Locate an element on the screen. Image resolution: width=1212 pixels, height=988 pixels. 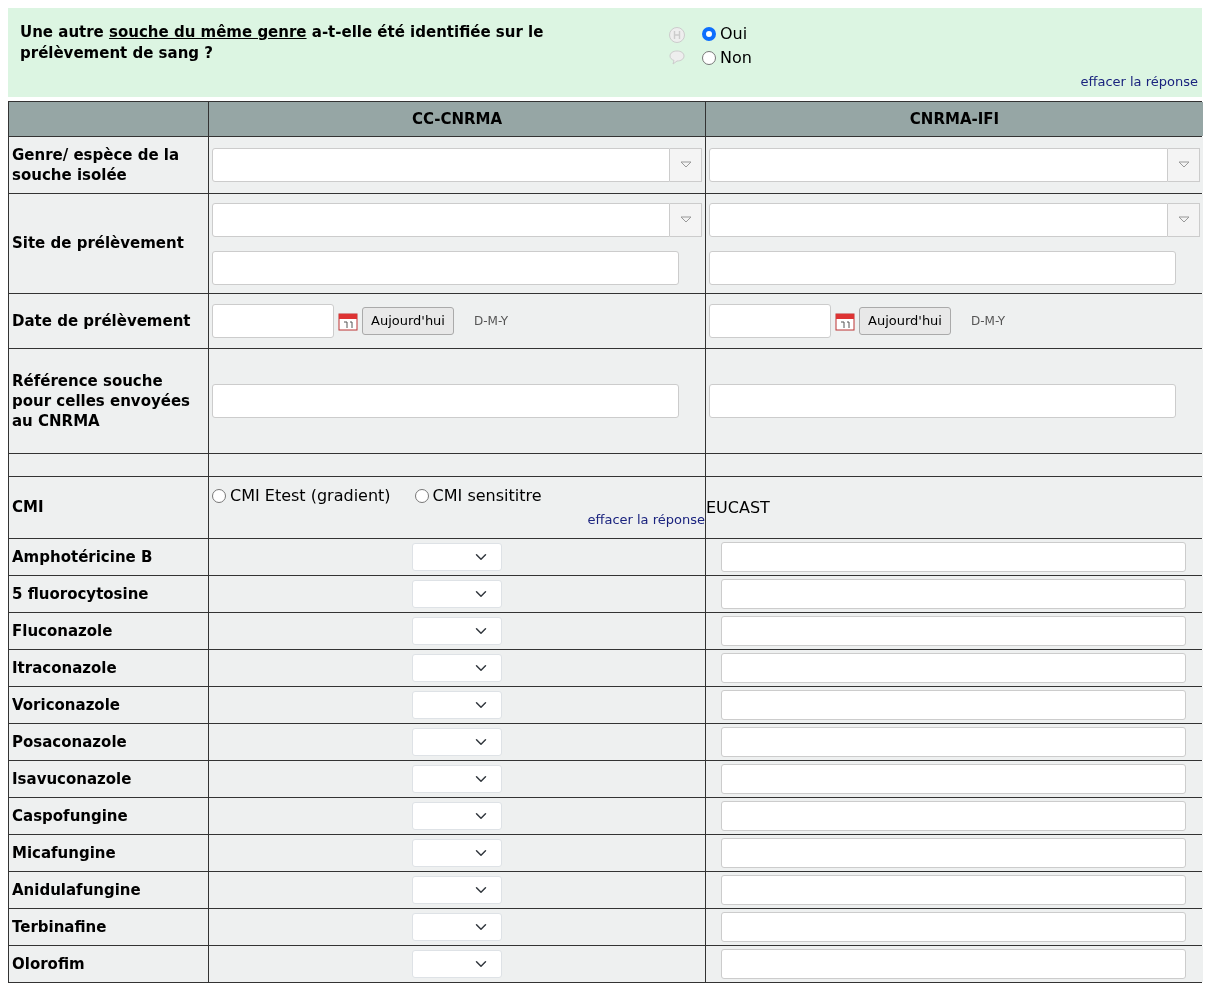
row-label: Terbinafine is located at coordinates (59, 927).